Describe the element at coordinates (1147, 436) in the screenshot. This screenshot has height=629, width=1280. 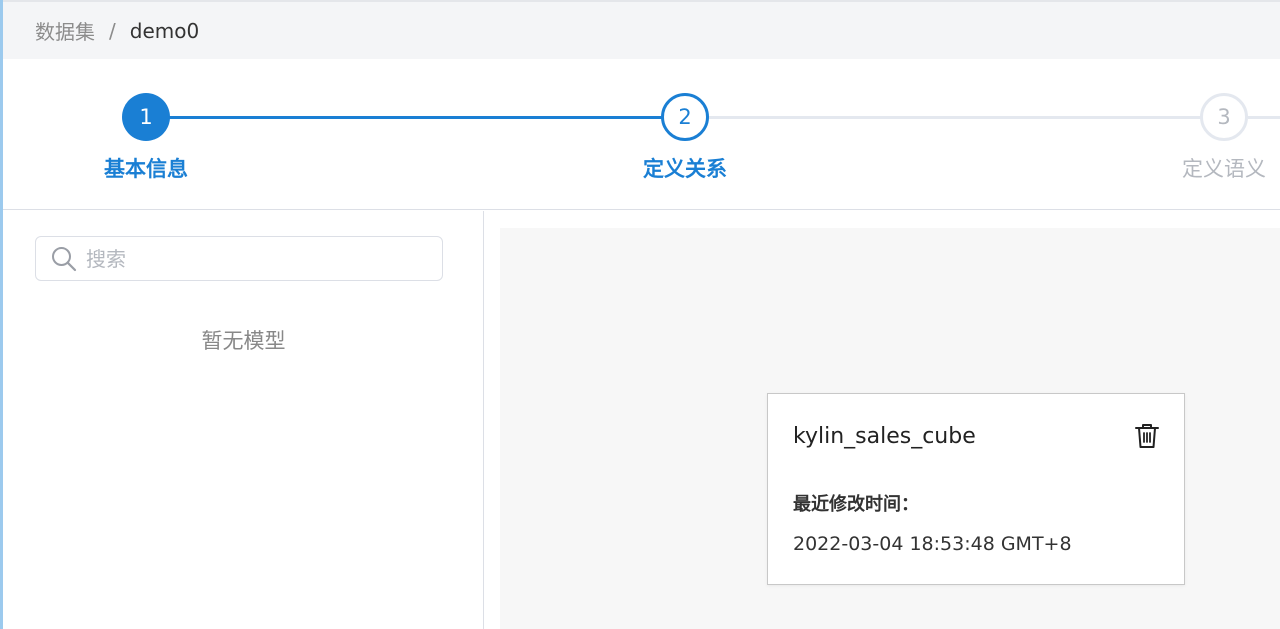
I see `trash-icon` at that location.